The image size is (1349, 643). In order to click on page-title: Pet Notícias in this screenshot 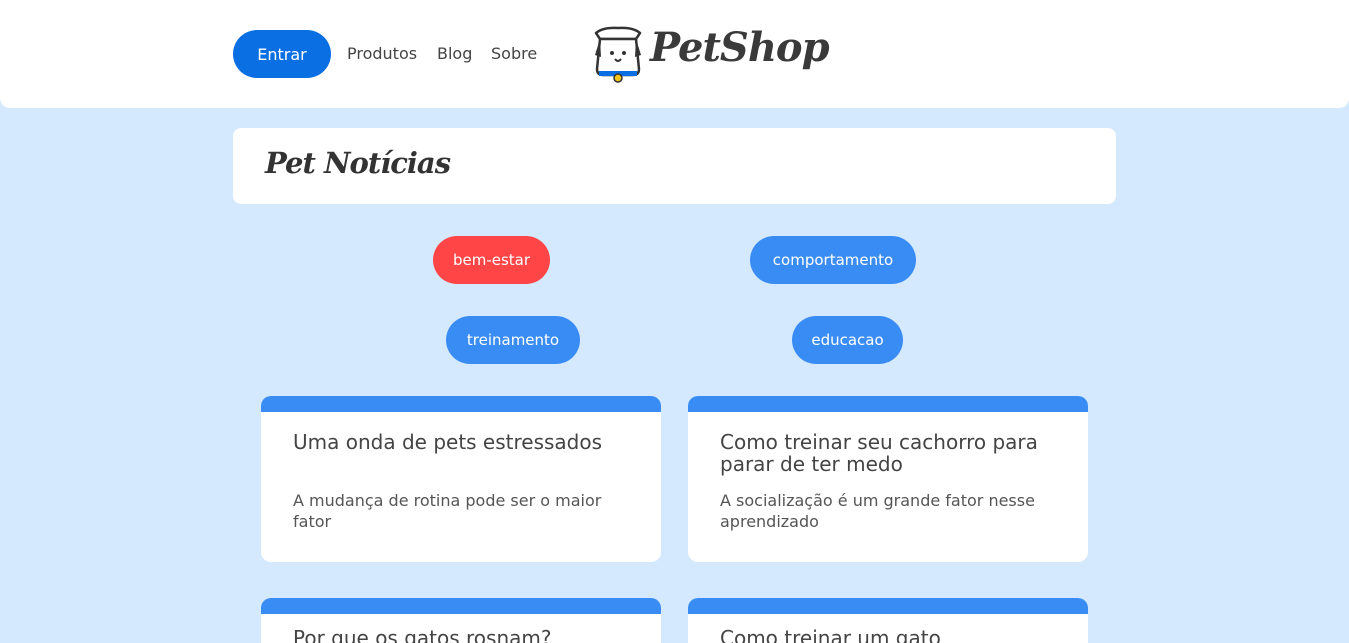, I will do `click(358, 163)`.